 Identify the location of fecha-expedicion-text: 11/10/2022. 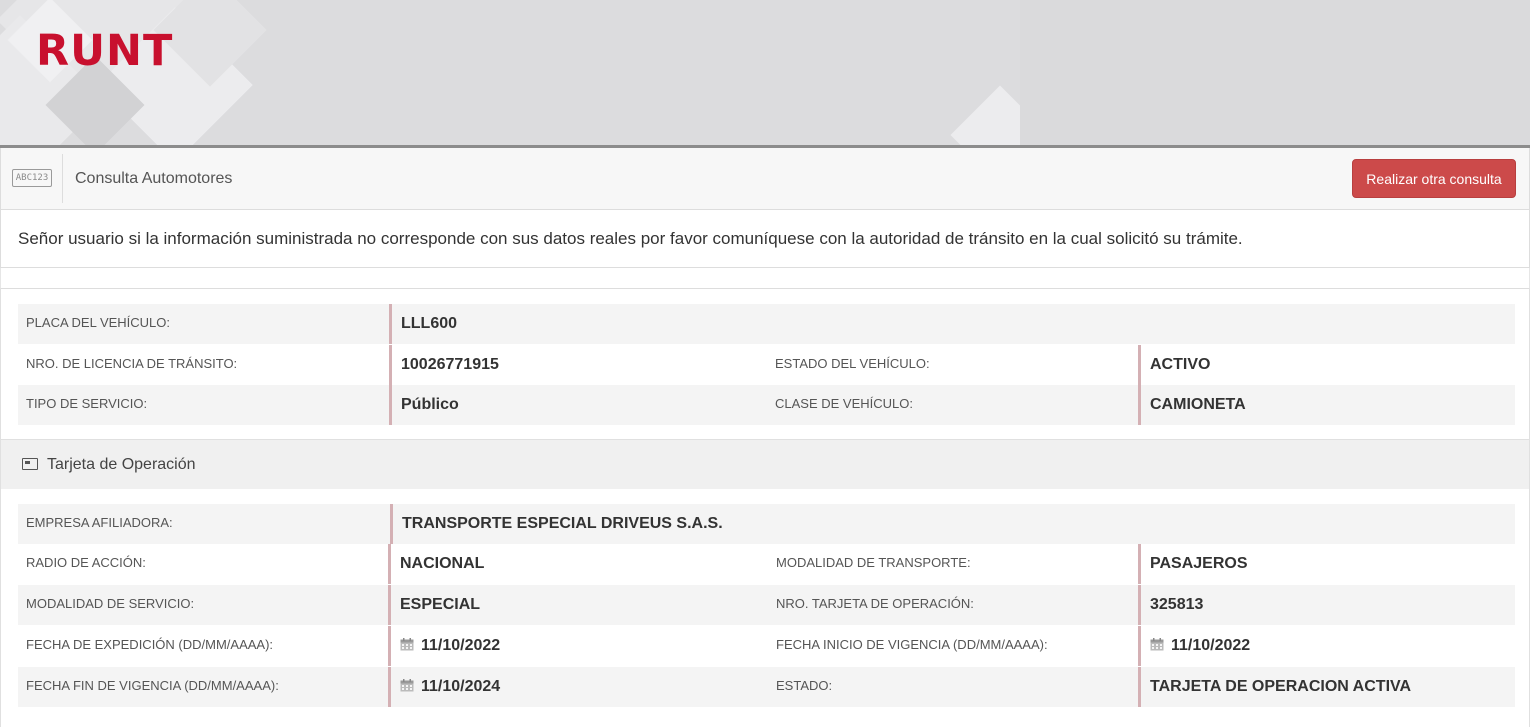
(461, 645).